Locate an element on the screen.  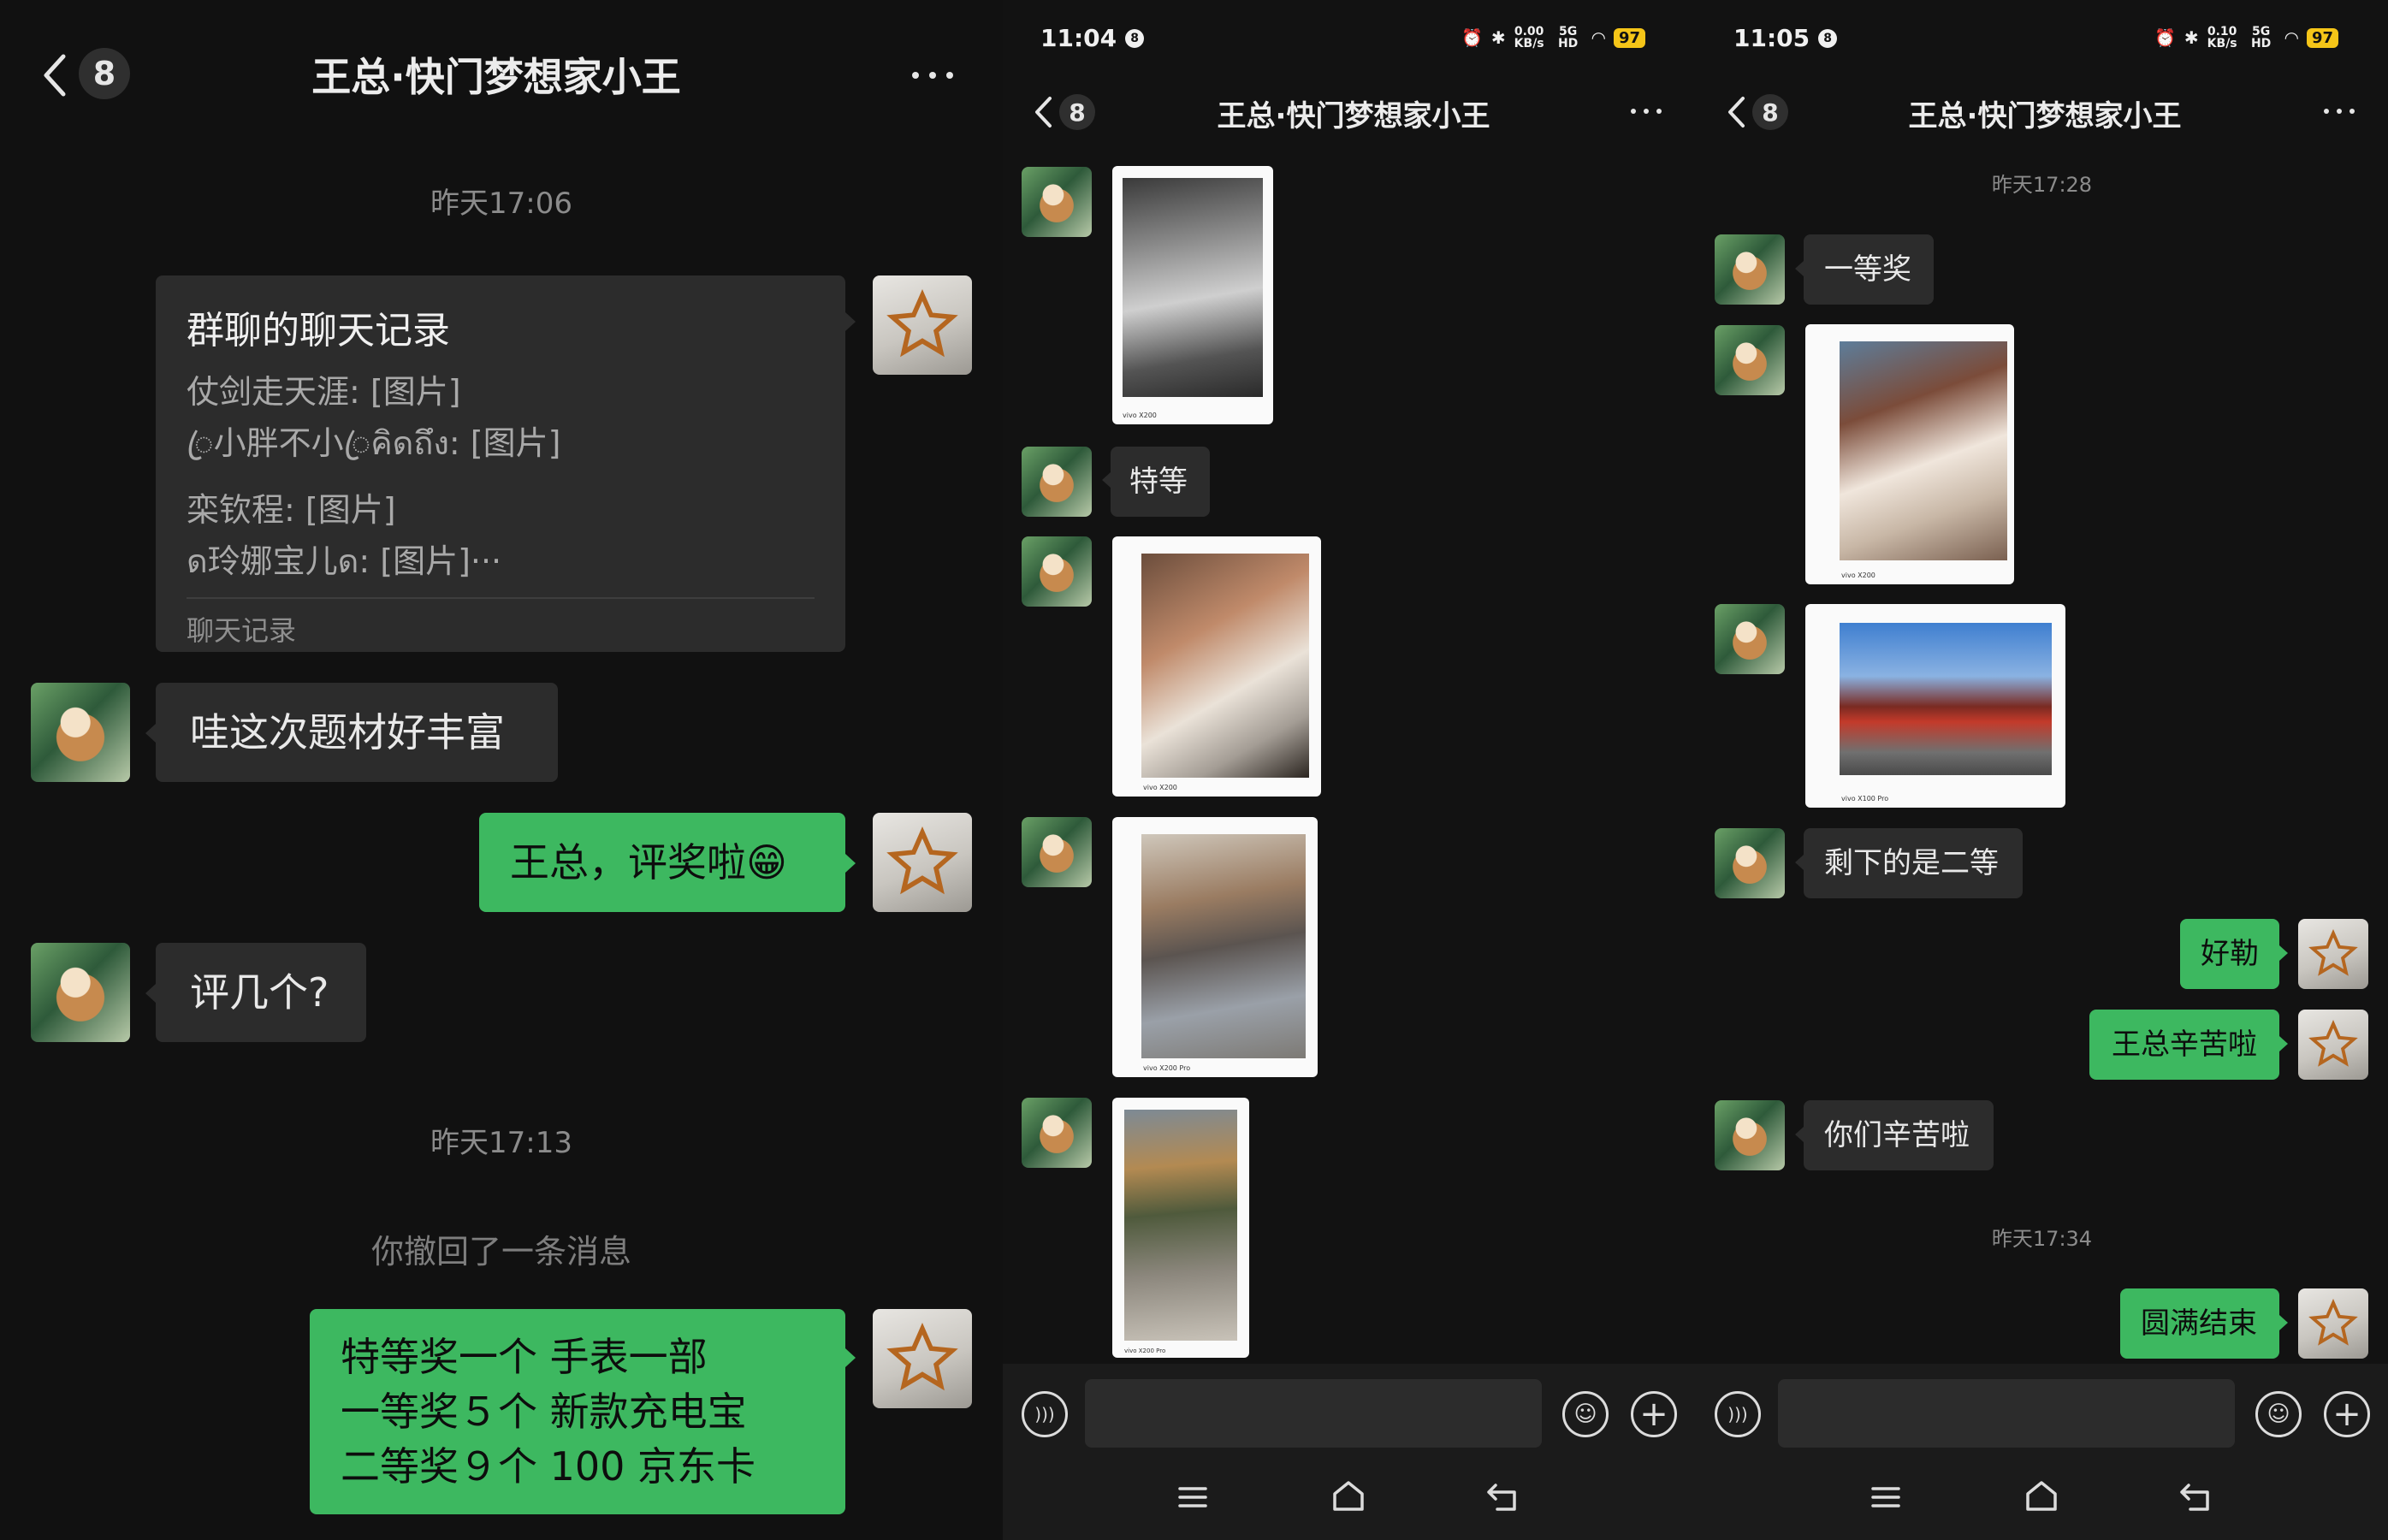
photo-watermark: vivo X200 Pro is located at coordinates (1145, 1351).